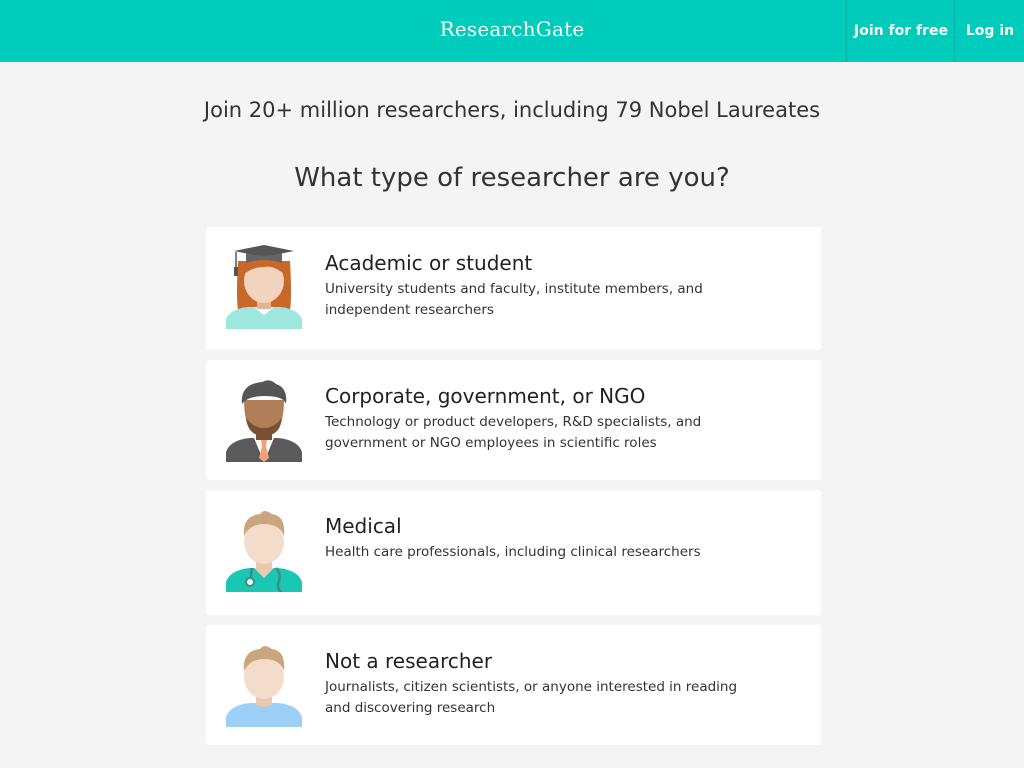  What do you see at coordinates (512, 178) in the screenshot?
I see `page-question: What type of researcher are you?` at bounding box center [512, 178].